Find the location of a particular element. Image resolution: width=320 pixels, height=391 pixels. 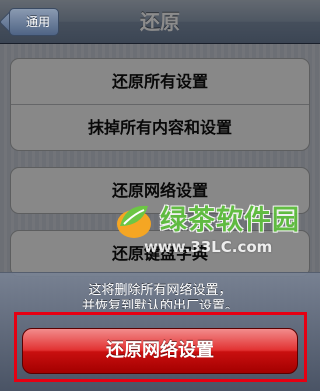

watermark-url: www.33LC.com is located at coordinates (208, 247).